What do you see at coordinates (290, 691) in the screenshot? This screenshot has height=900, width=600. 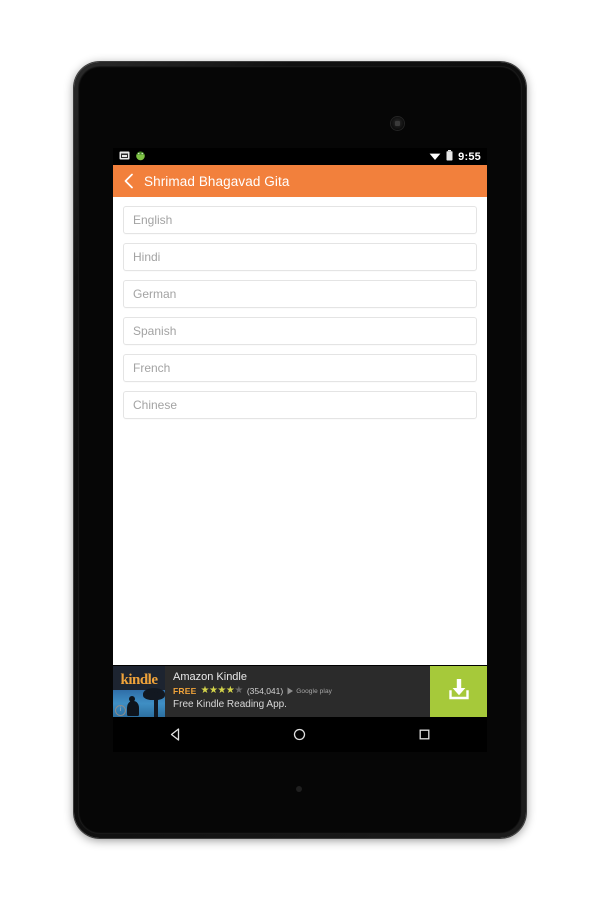 I see `play-triangle-icon` at bounding box center [290, 691].